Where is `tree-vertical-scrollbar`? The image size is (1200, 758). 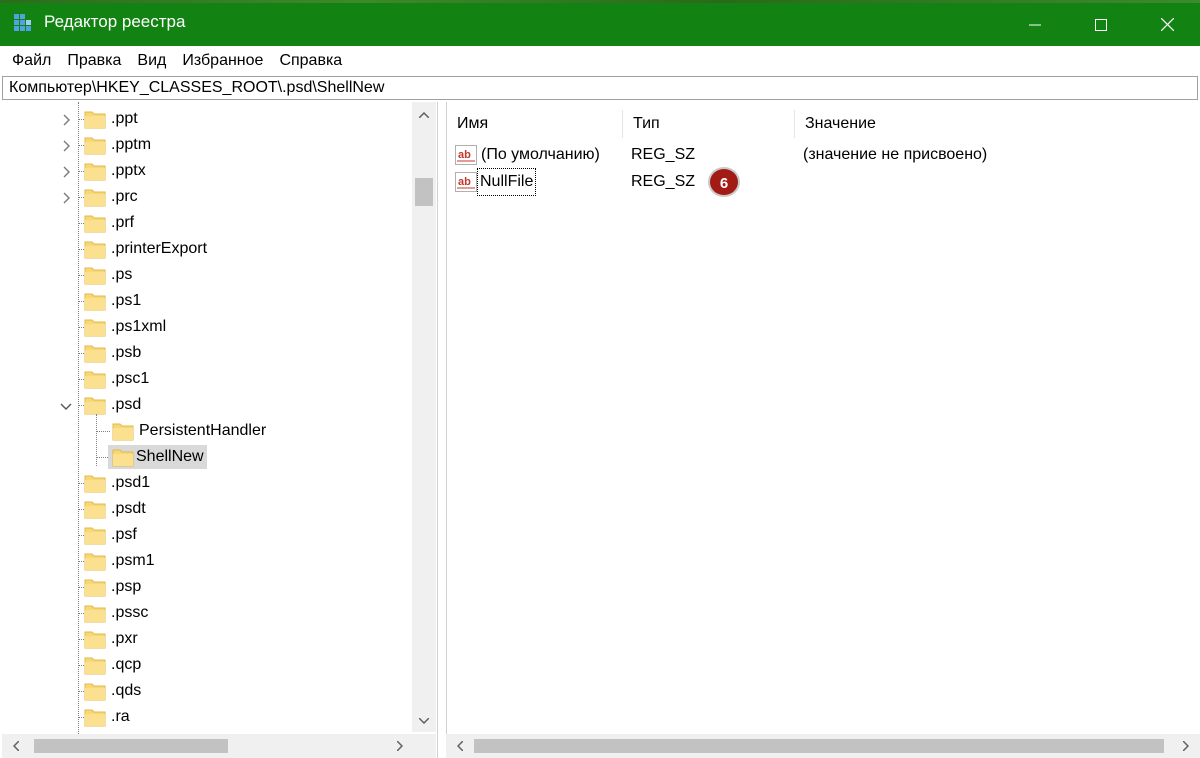 tree-vertical-scrollbar is located at coordinates (424, 417).